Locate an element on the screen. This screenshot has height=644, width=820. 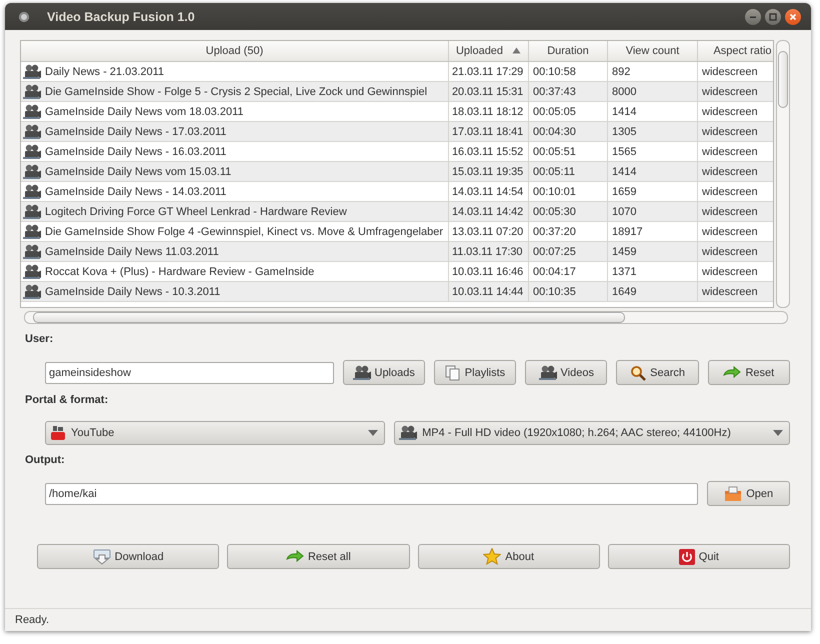
table-cell: 00:07:25 is located at coordinates (554, 252).